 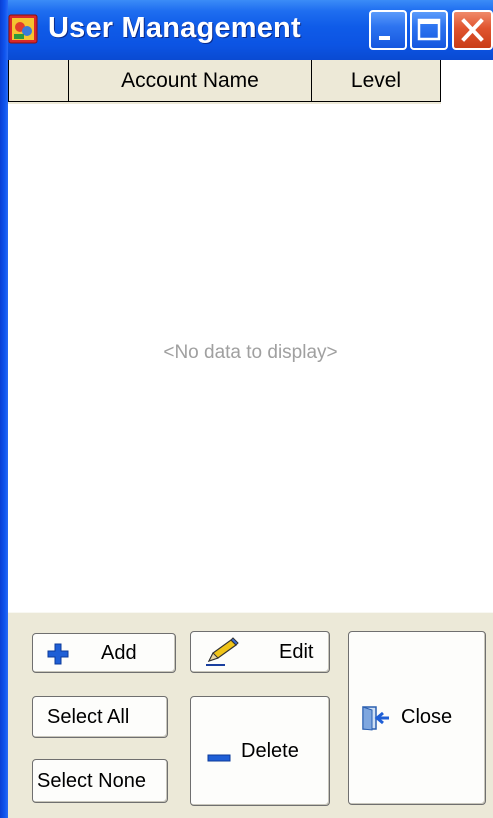 I want to click on close-x-icon, so click(x=472, y=30).